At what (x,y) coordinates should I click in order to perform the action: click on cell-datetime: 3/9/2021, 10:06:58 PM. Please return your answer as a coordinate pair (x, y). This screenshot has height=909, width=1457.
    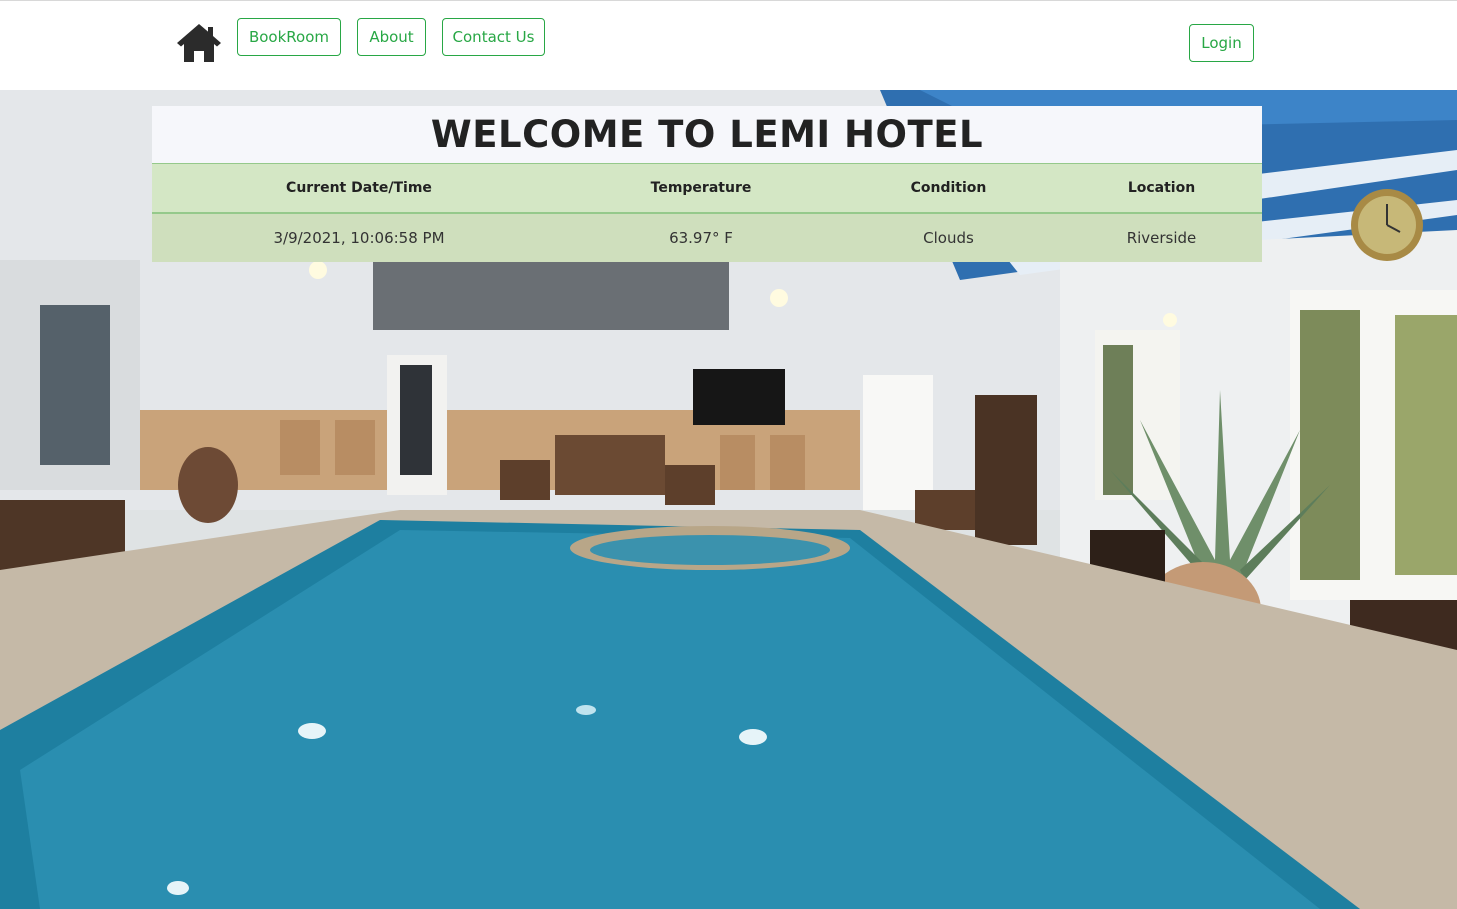
    Looking at the image, I should click on (359, 237).